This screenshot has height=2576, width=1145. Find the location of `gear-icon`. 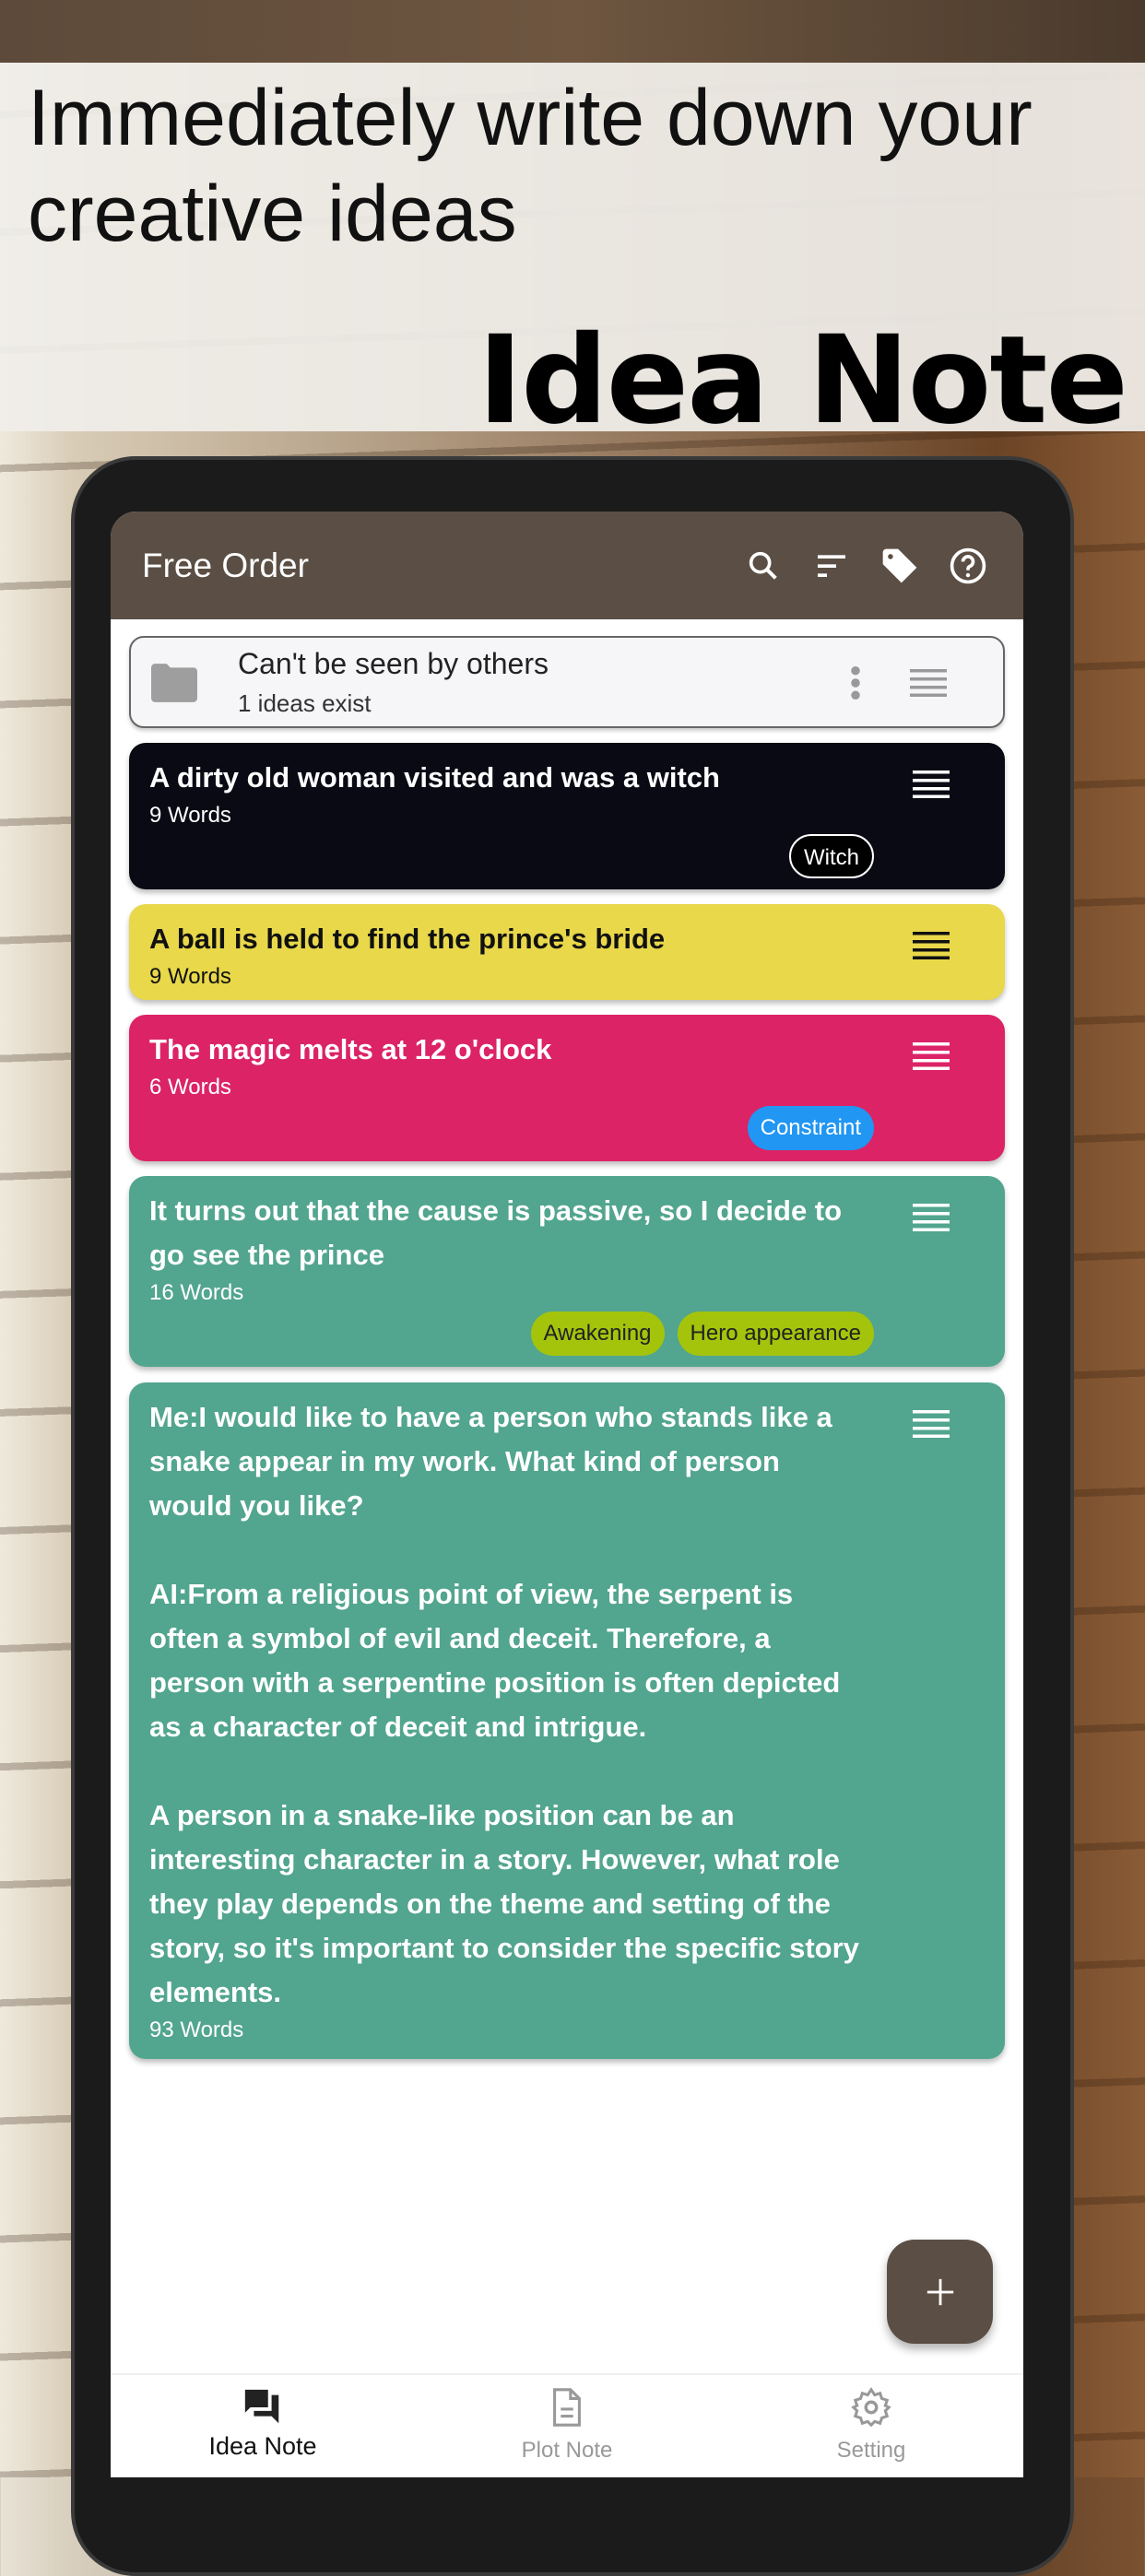

gear-icon is located at coordinates (871, 2407).